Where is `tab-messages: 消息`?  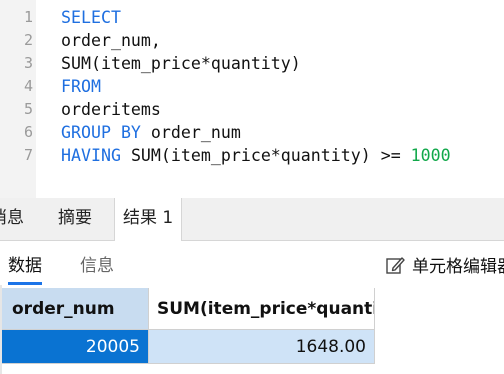
tab-messages: 消息 is located at coordinates (12, 219).